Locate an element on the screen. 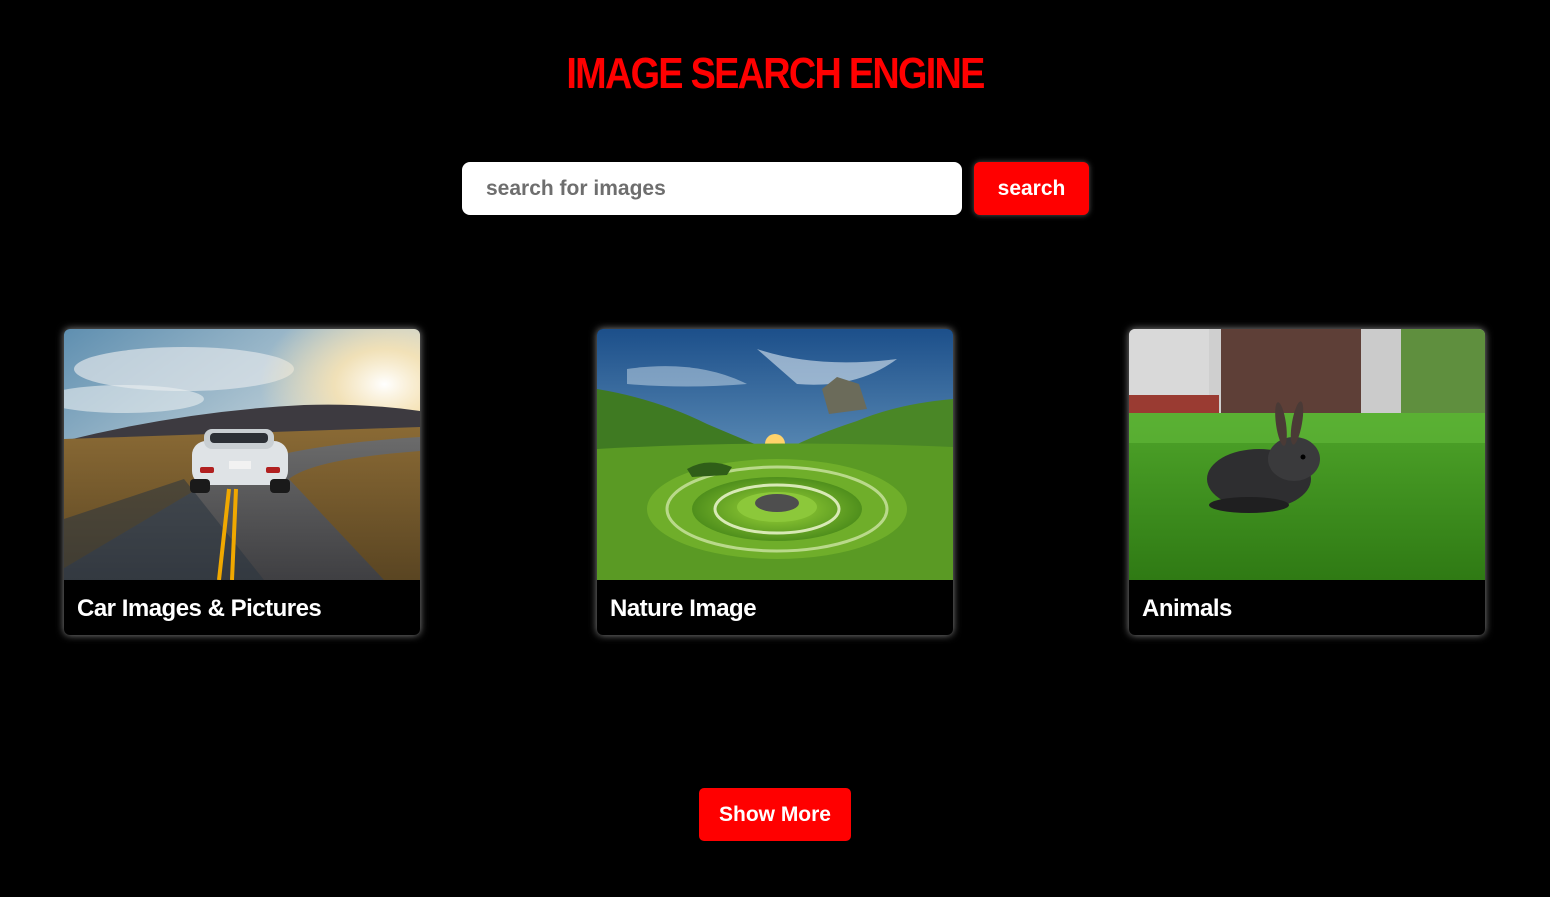  card-caption: Nature Image is located at coordinates (683, 608).